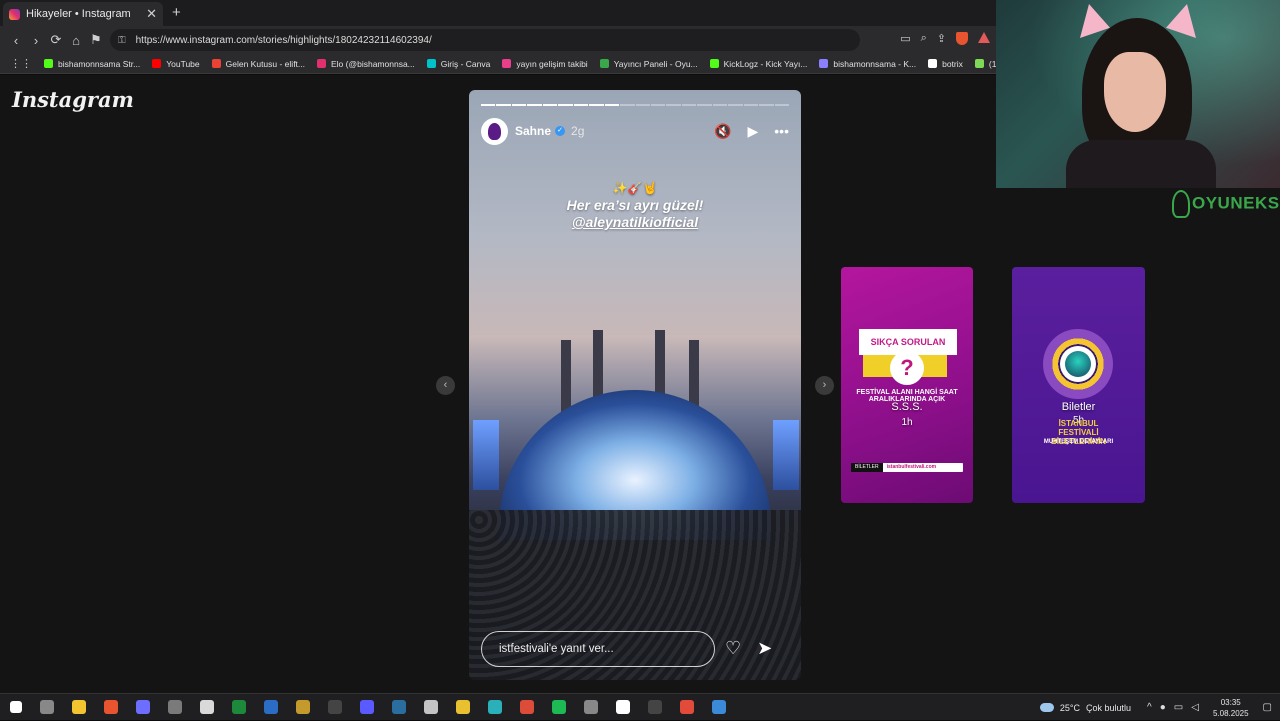 The height and width of the screenshot is (721, 1280). I want to click on instagram-logo: Instagram, so click(73, 99).